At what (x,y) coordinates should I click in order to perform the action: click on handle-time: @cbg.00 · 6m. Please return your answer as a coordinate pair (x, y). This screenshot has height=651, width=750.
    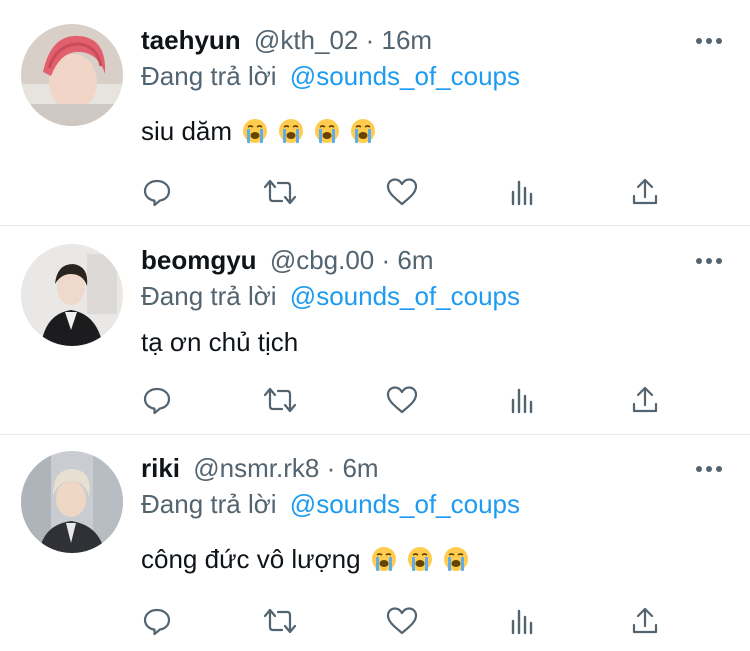
    Looking at the image, I should click on (351, 260).